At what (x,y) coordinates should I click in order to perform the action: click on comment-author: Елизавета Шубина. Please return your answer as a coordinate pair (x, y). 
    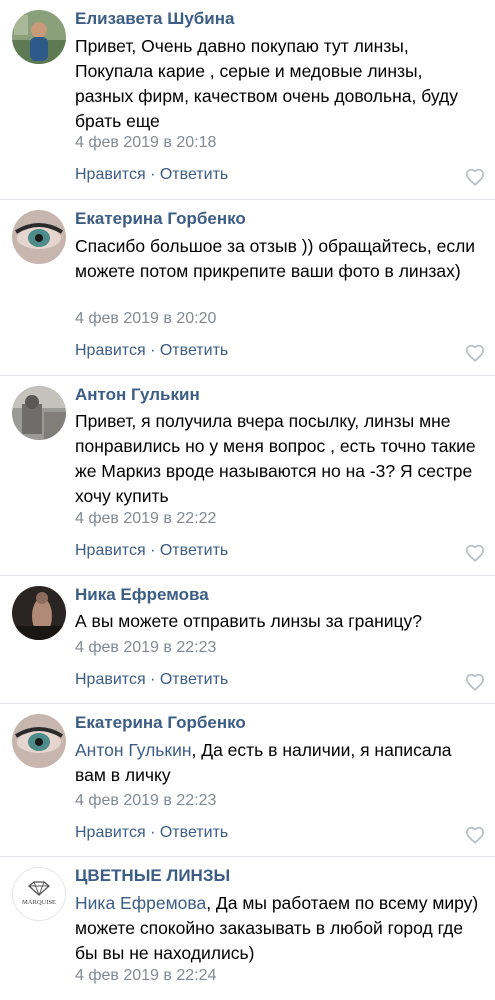
    Looking at the image, I should click on (154, 19).